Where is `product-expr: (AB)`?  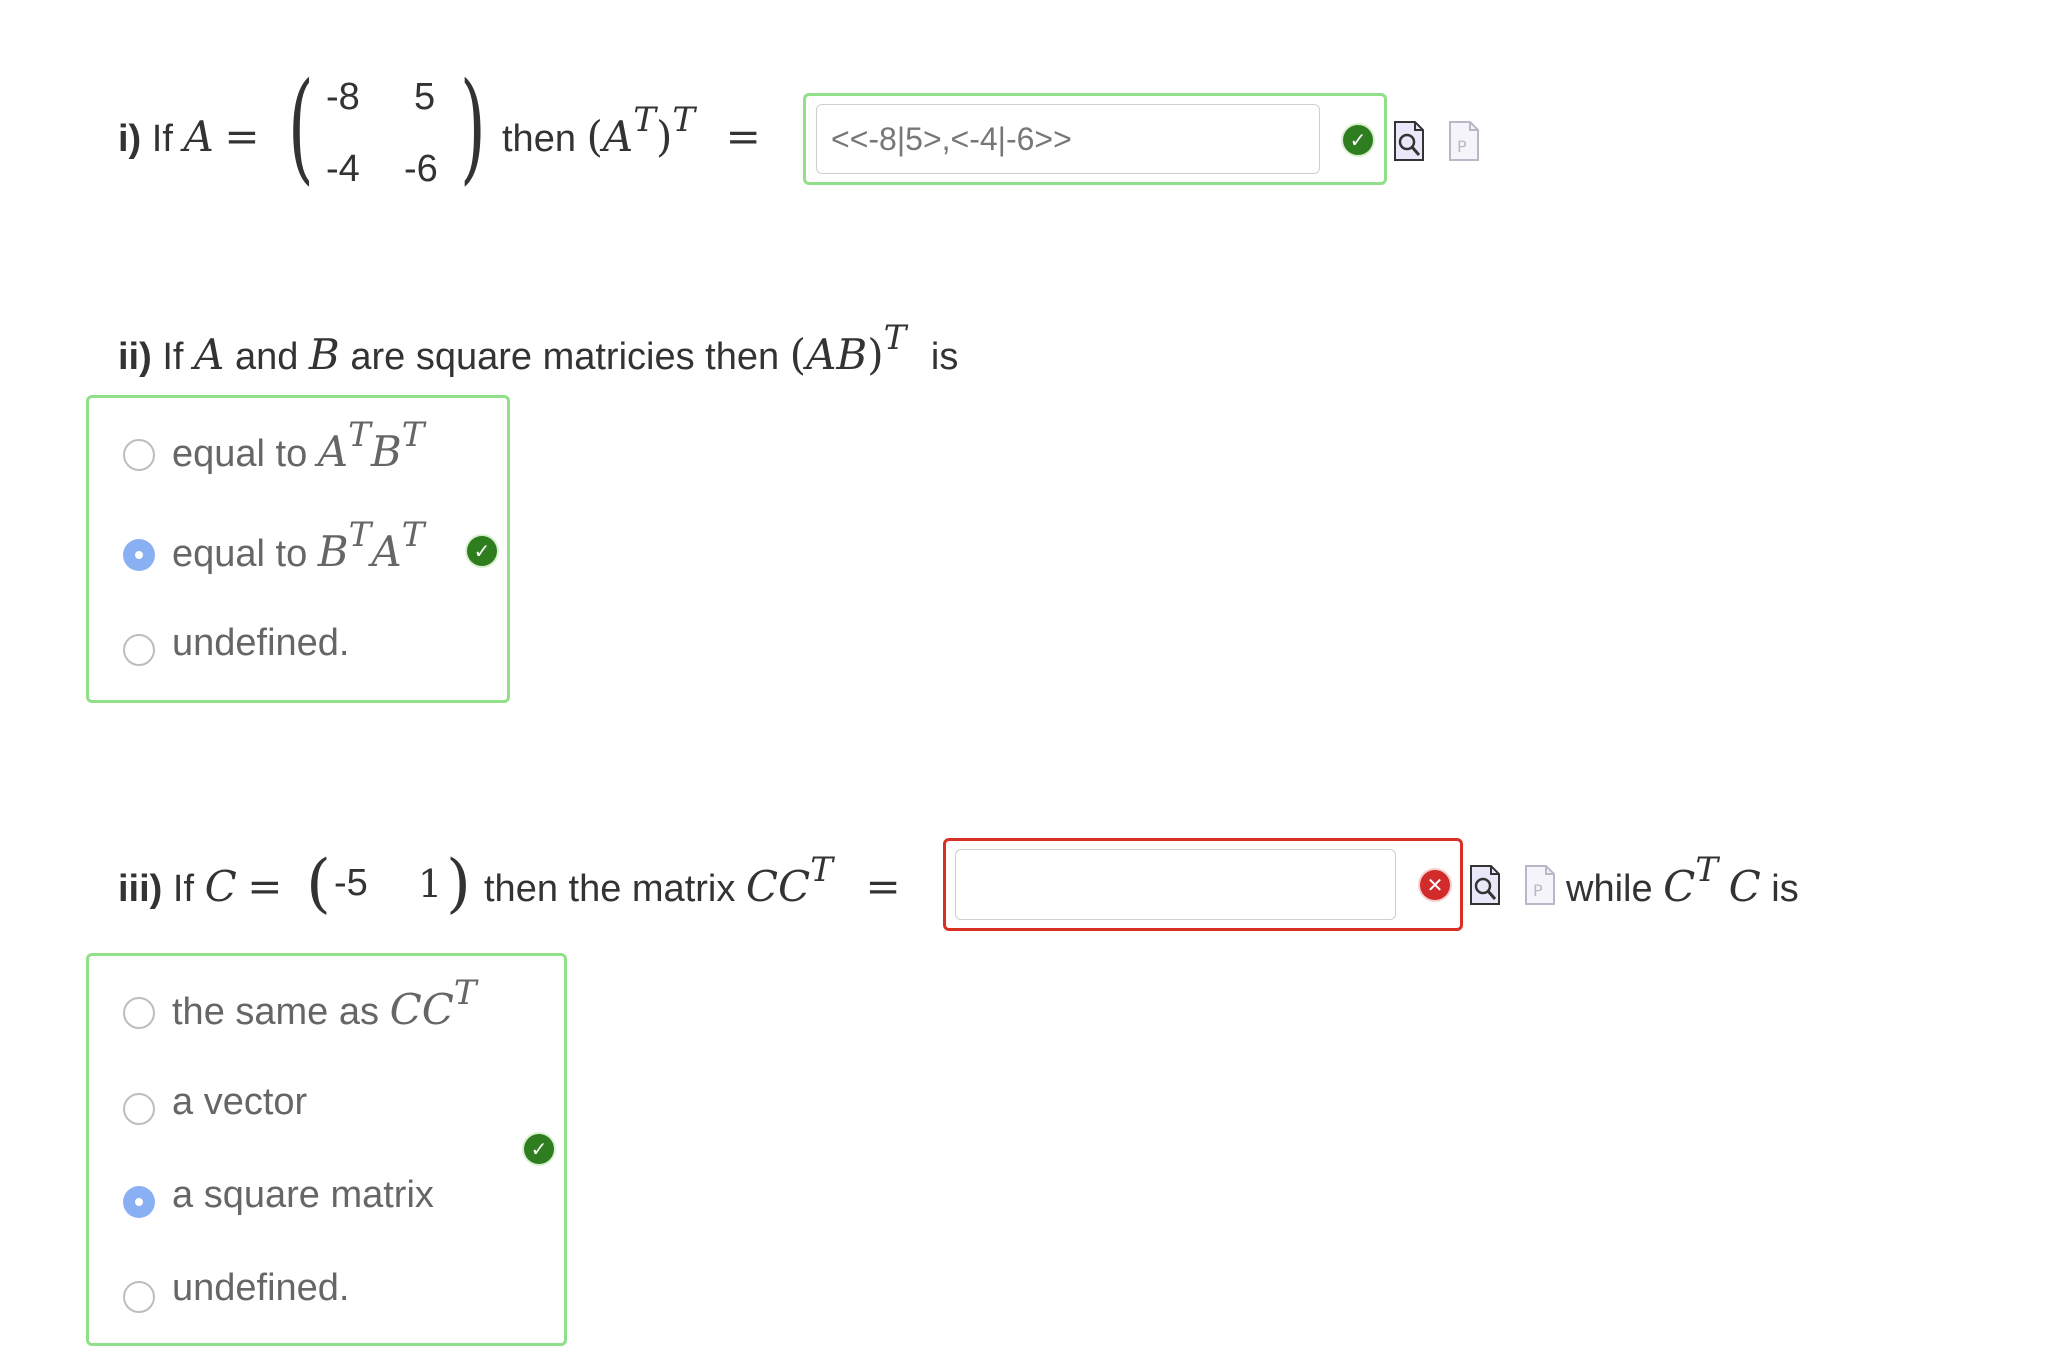 product-expr: (AB) is located at coordinates (836, 354).